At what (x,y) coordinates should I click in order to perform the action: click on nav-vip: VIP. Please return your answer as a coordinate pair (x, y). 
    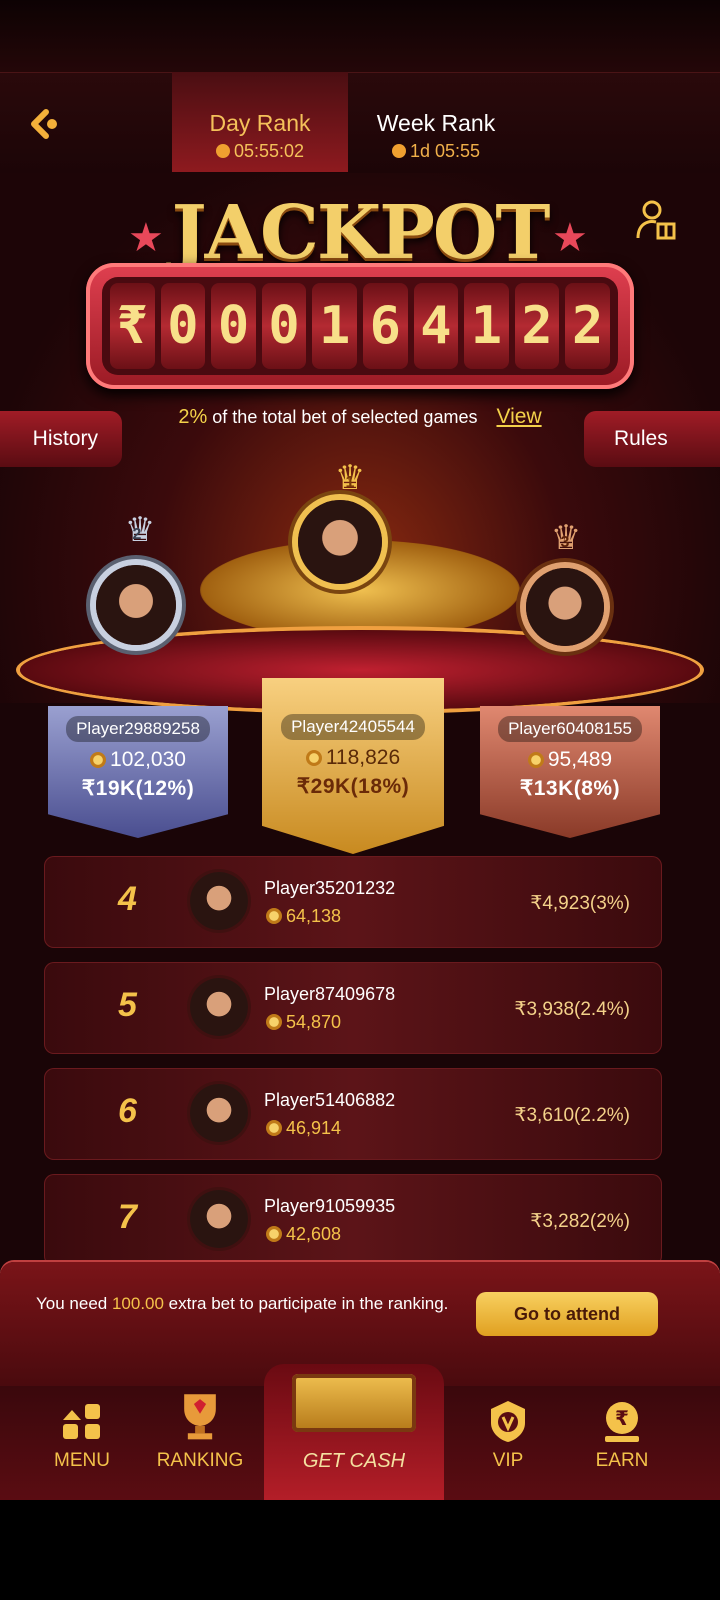
    Looking at the image, I should click on (508, 1443).